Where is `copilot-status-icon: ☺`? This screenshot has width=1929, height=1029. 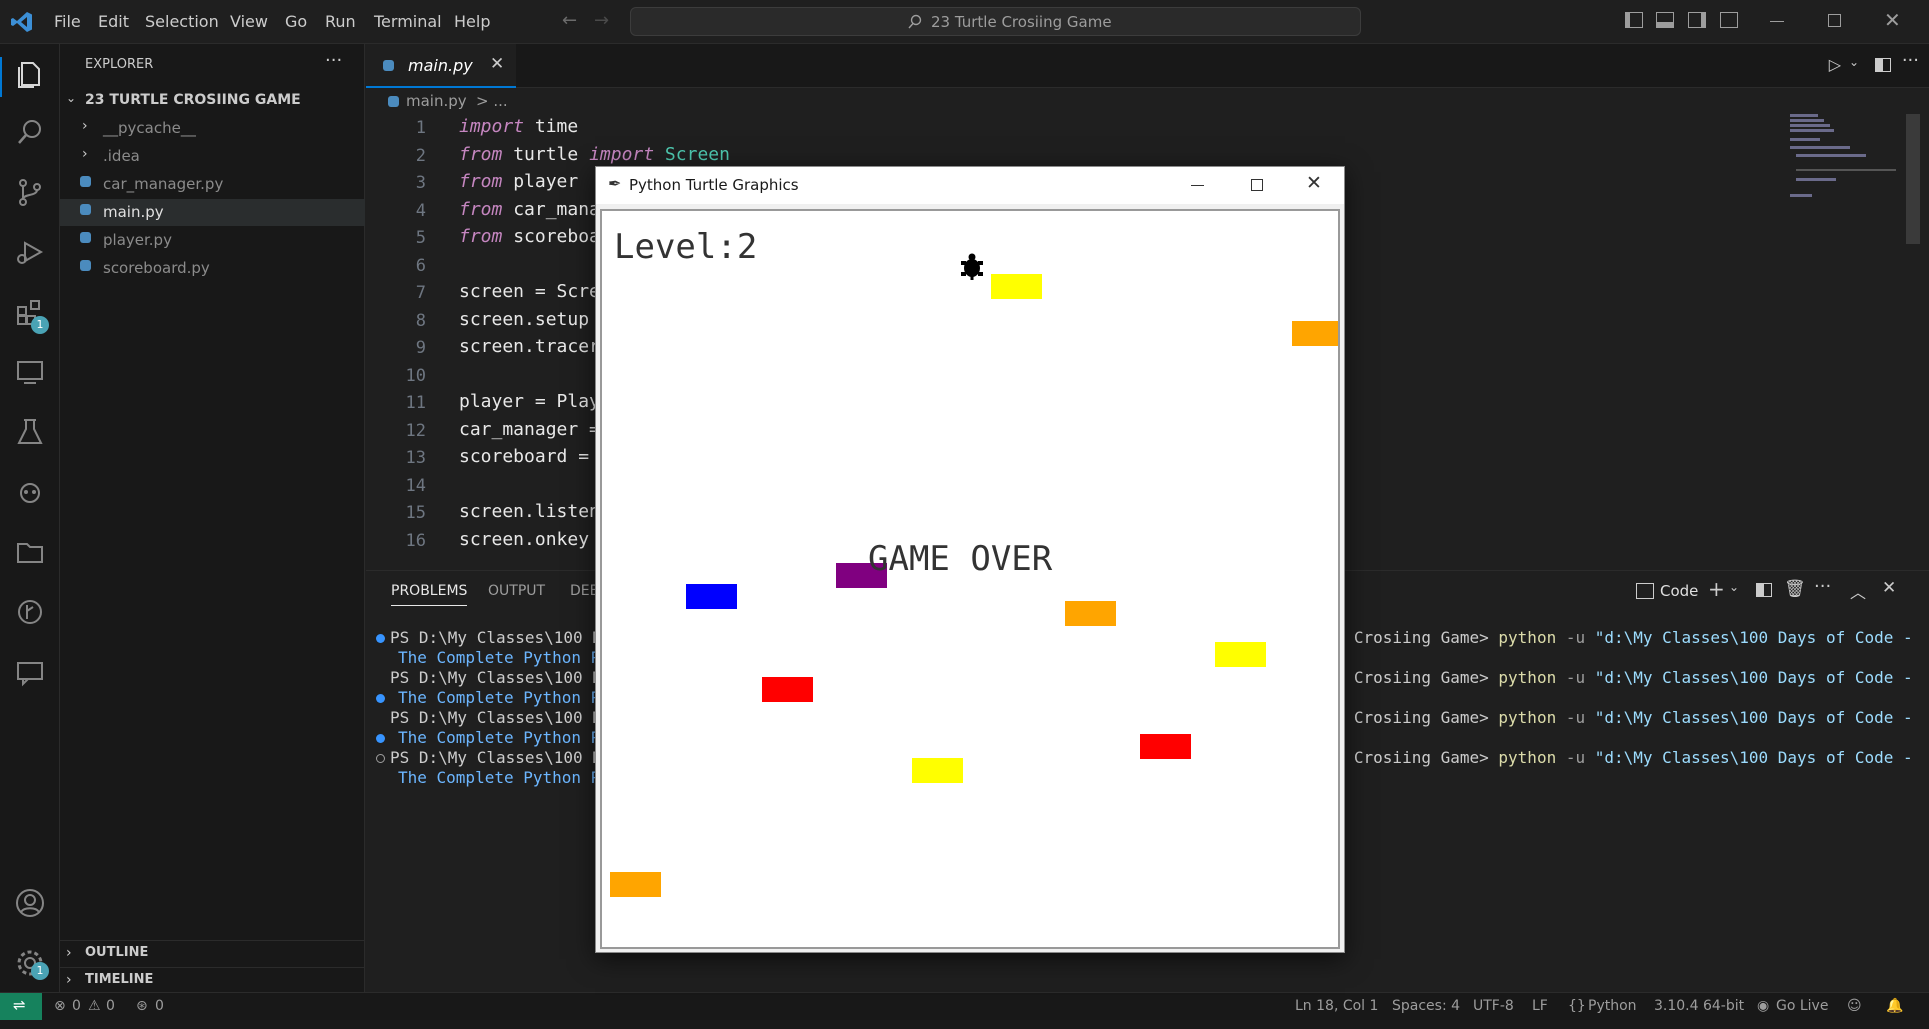 copilot-status-icon: ☺ is located at coordinates (1854, 1006).